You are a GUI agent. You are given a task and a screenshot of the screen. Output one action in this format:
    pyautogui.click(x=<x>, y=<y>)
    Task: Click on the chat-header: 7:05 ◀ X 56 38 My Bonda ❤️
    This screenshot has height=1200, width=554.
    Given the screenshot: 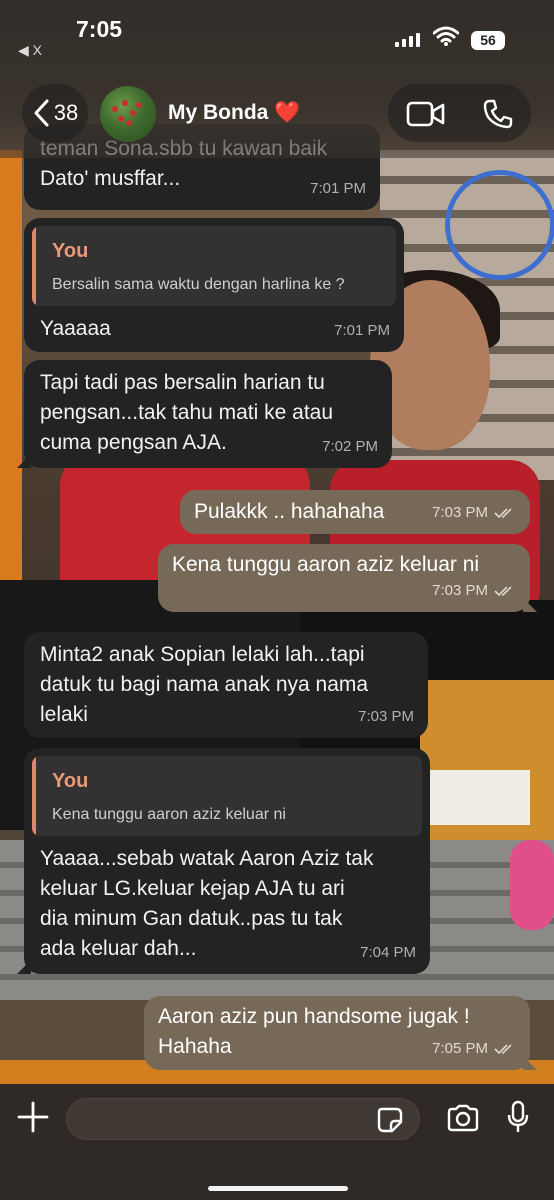 What is the action you would take?
    pyautogui.click(x=277, y=79)
    